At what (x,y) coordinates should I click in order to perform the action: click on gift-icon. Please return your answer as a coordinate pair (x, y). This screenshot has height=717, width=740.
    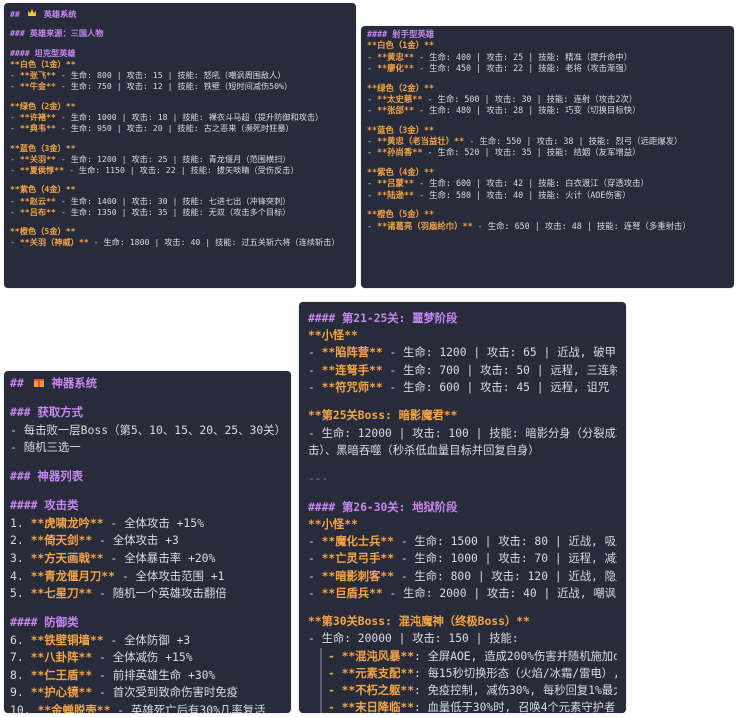
    Looking at the image, I should click on (38, 381).